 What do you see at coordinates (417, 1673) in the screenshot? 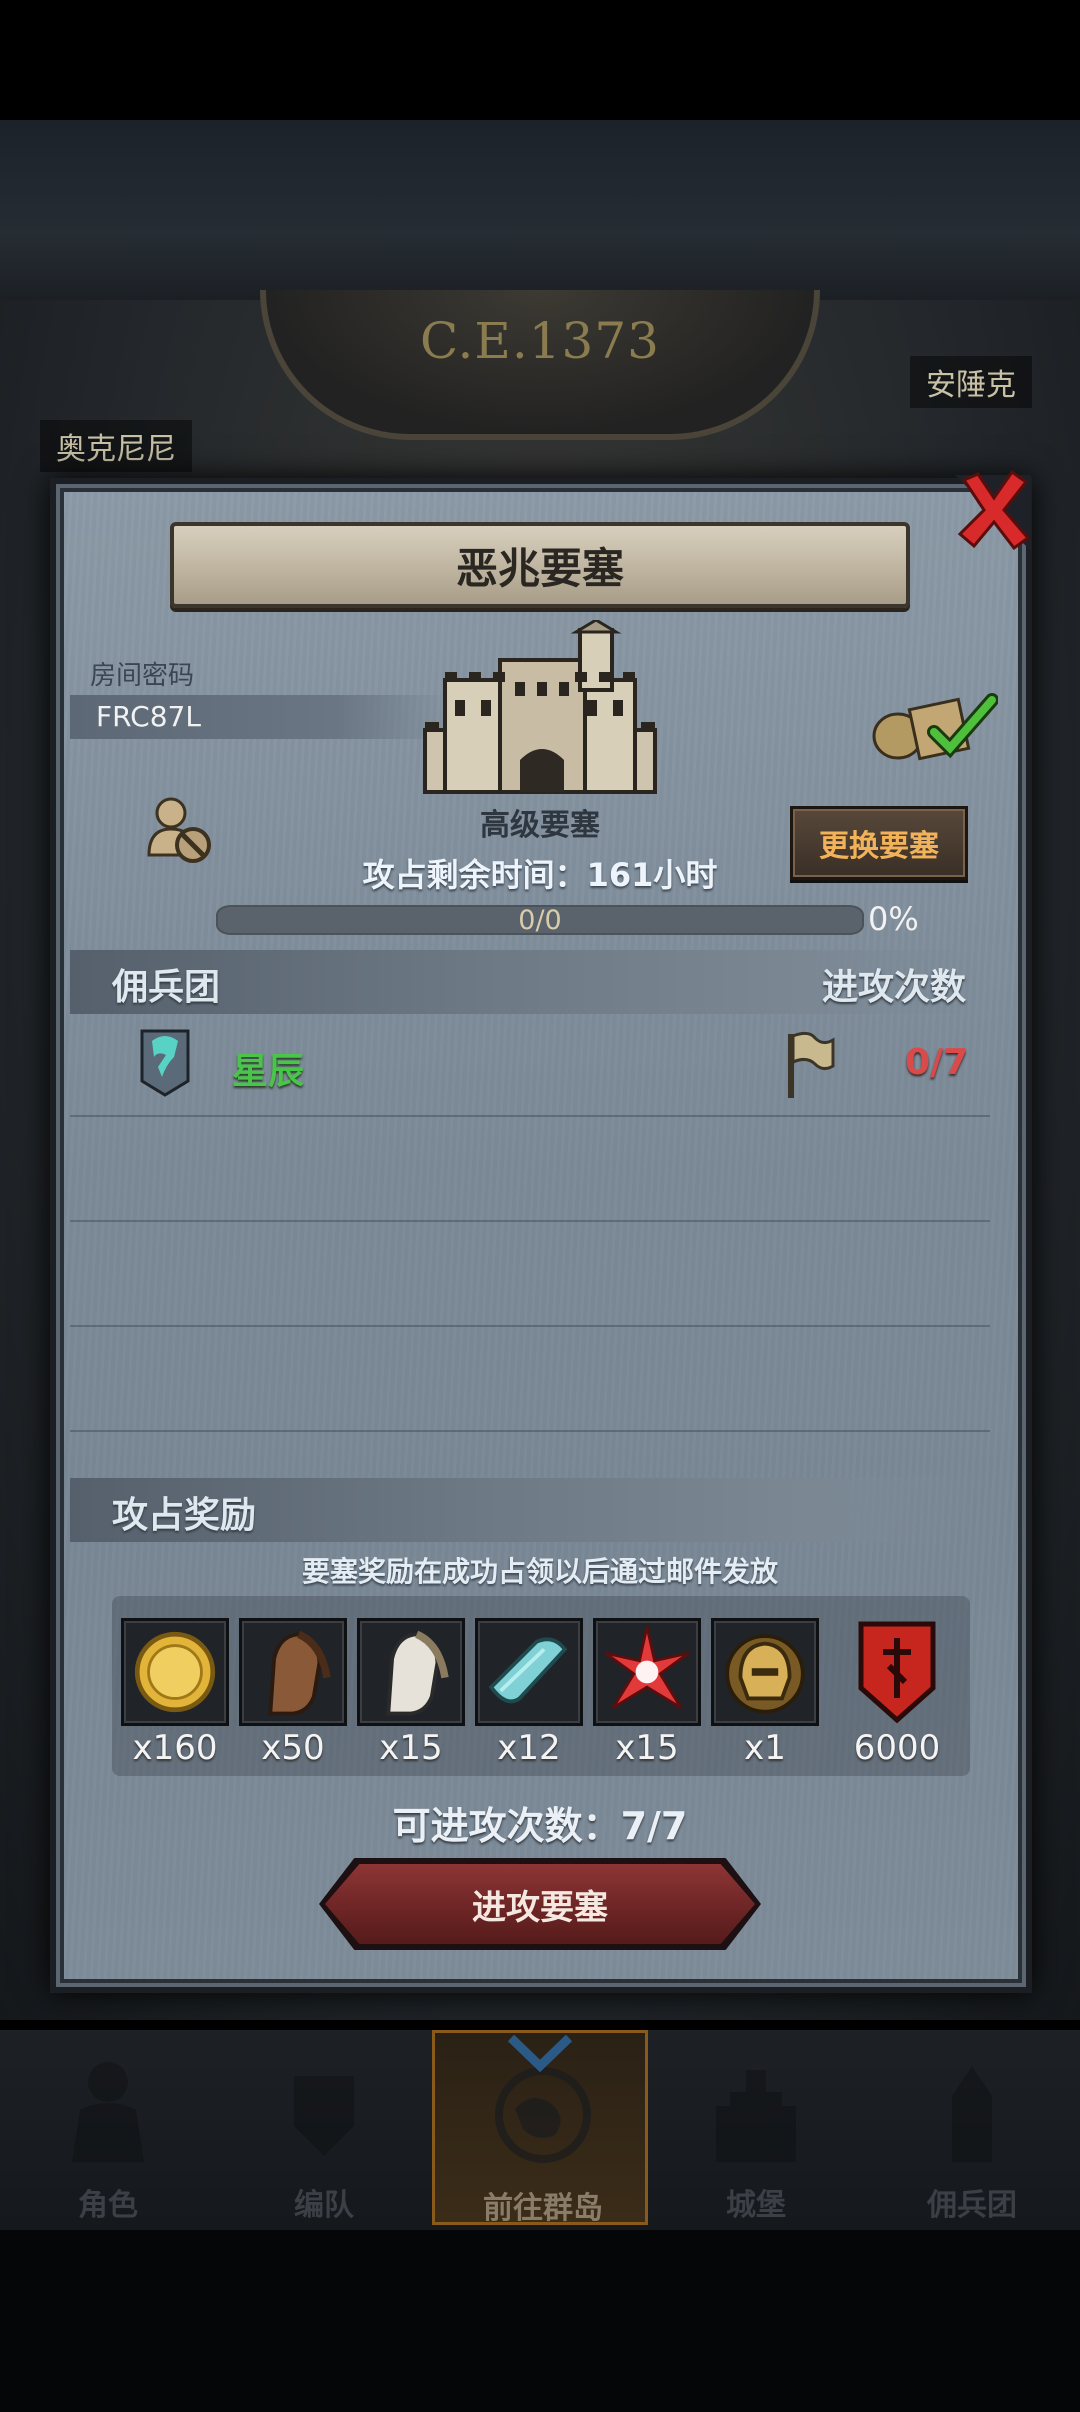
I see `white-horse-icon` at bounding box center [417, 1673].